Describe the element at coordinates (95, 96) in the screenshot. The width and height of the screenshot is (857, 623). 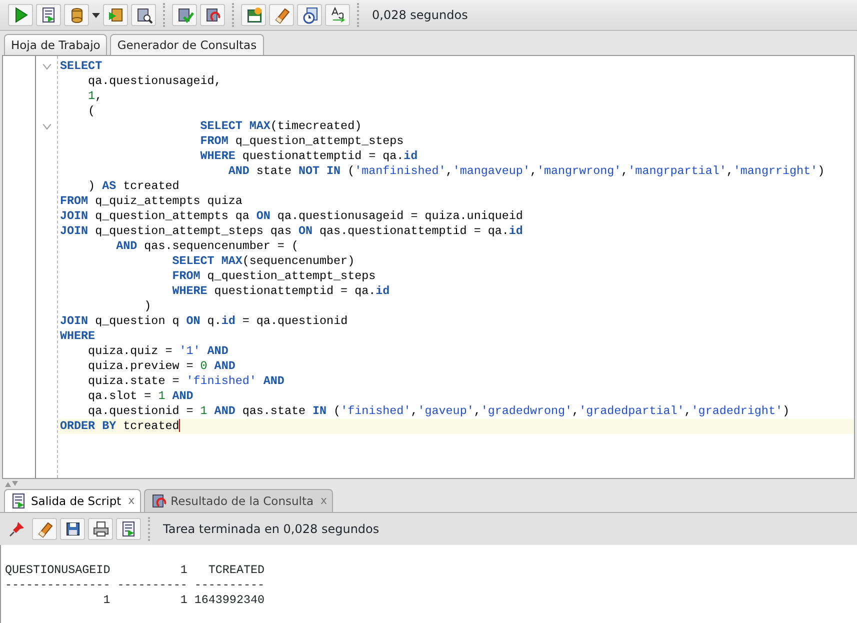
I see `code-line: 1,` at that location.